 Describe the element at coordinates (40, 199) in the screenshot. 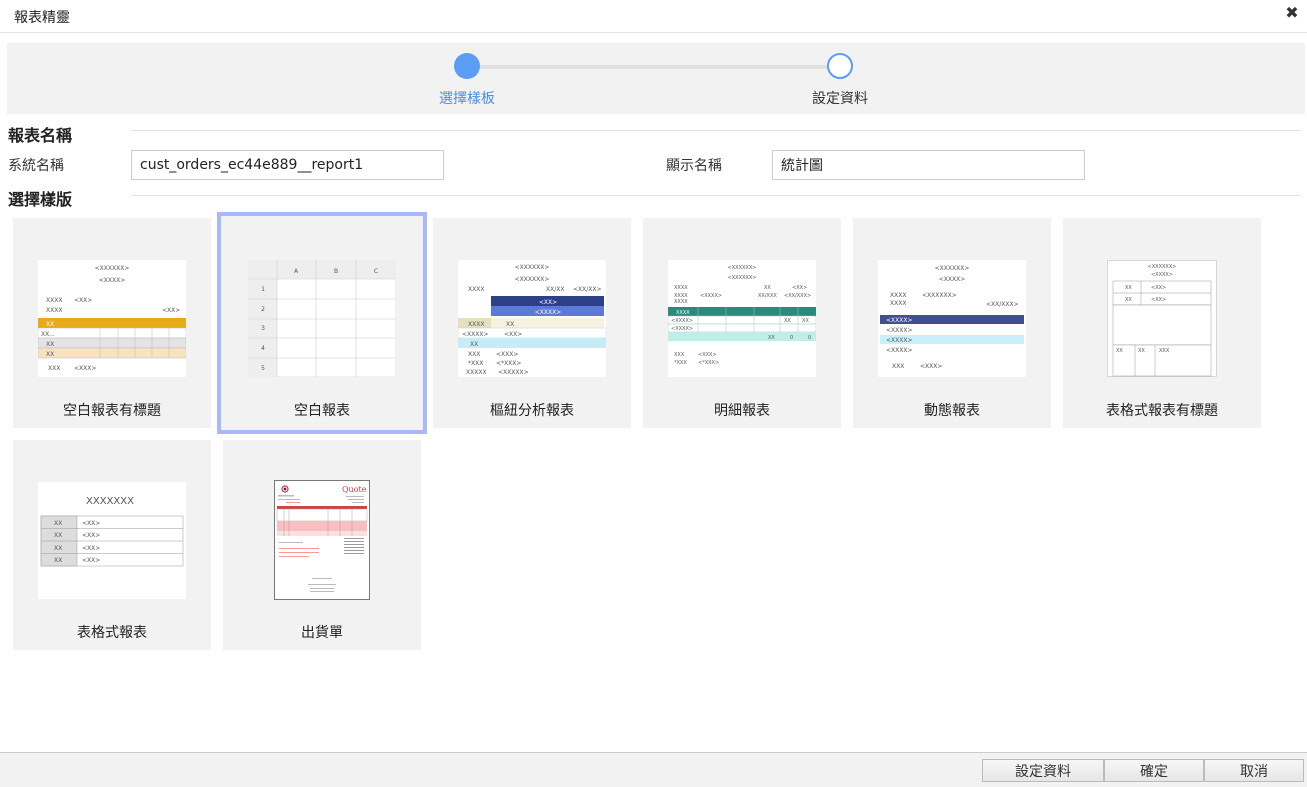

I see `template-section-title: 選擇樣版` at that location.